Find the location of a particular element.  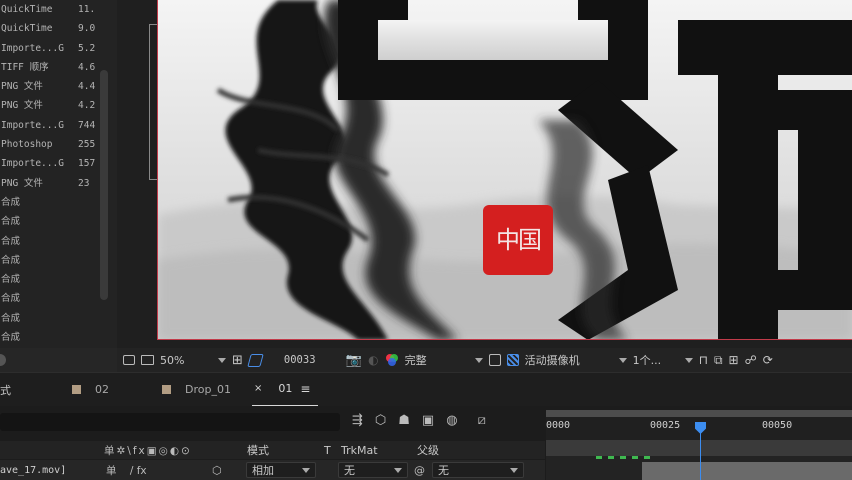

project-item-size: 4.4 is located at coordinates (87, 87).